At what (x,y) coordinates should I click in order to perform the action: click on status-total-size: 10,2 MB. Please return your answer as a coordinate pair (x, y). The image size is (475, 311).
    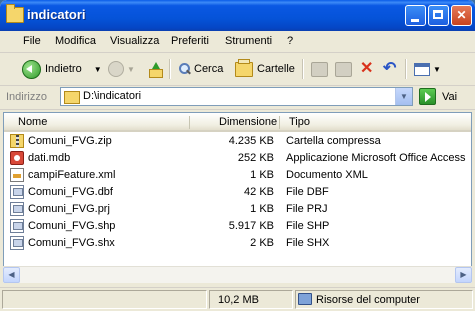
    Looking at the image, I should click on (238, 300).